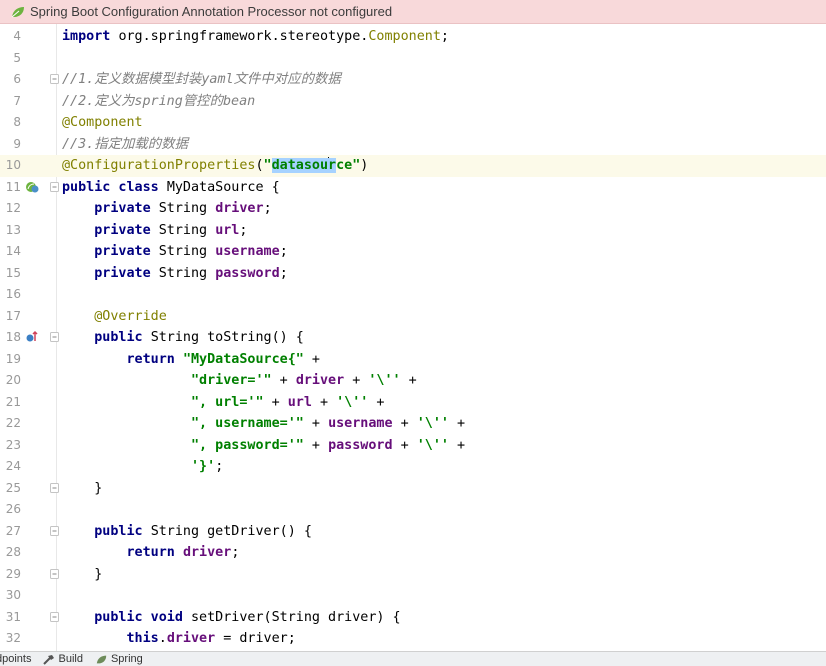  What do you see at coordinates (130, 316) in the screenshot?
I see `code-token: @Override` at bounding box center [130, 316].